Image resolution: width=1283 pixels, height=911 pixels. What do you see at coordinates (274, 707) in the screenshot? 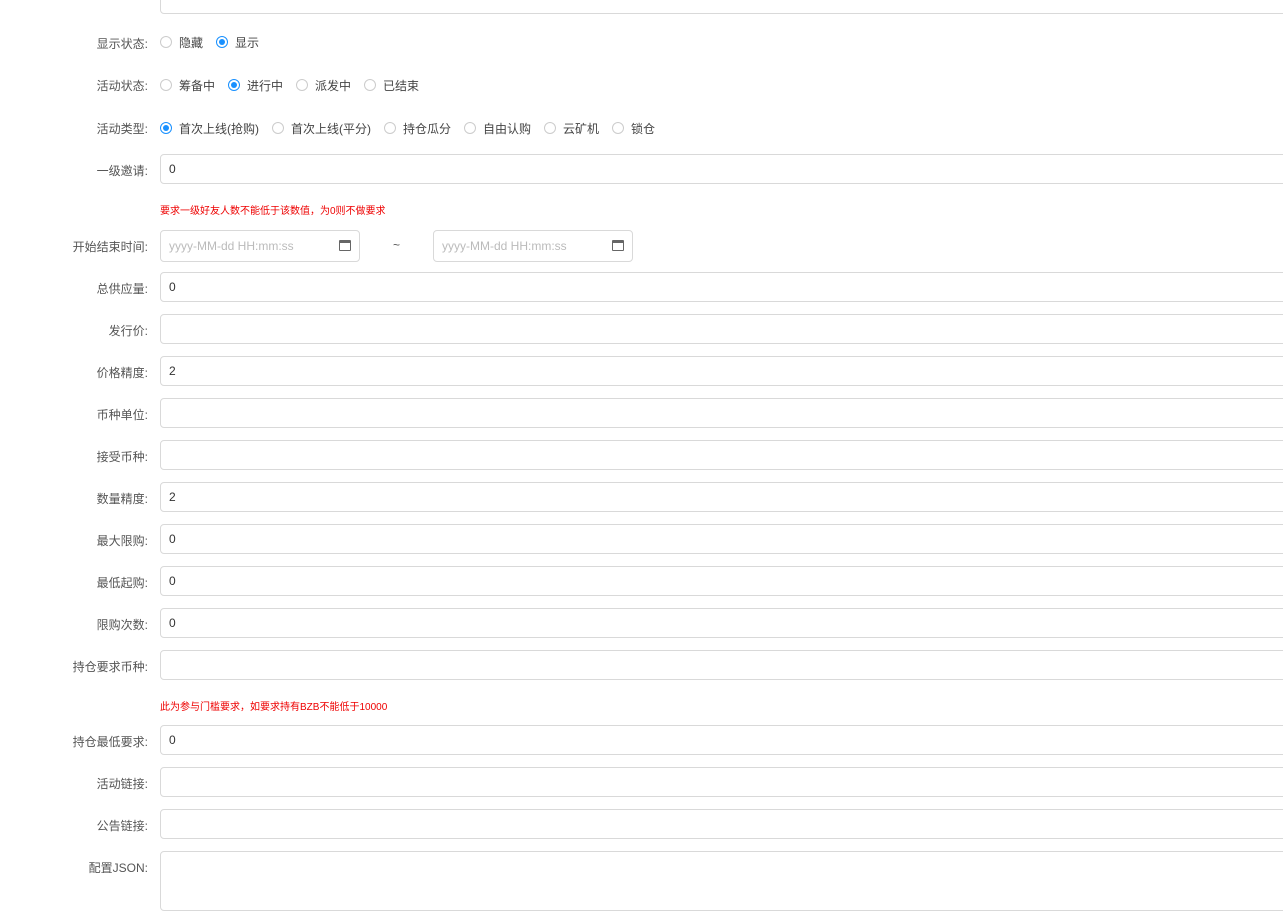
I see `holding-coin-hint: 此为参与门槛要求，如要求持有BZB不能低于10000` at bounding box center [274, 707].